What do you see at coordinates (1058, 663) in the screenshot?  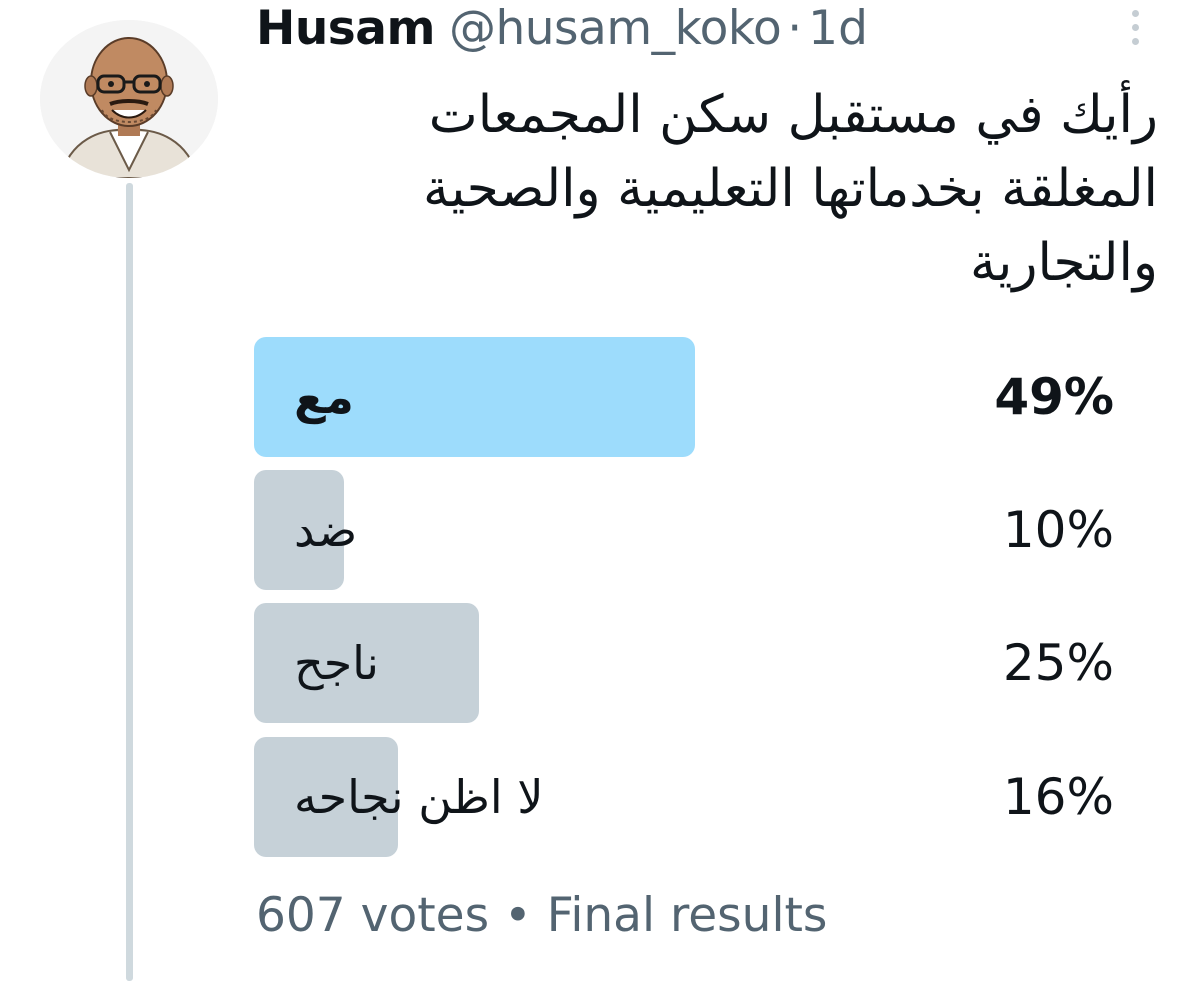 I see `poll-option-percent: 25%` at bounding box center [1058, 663].